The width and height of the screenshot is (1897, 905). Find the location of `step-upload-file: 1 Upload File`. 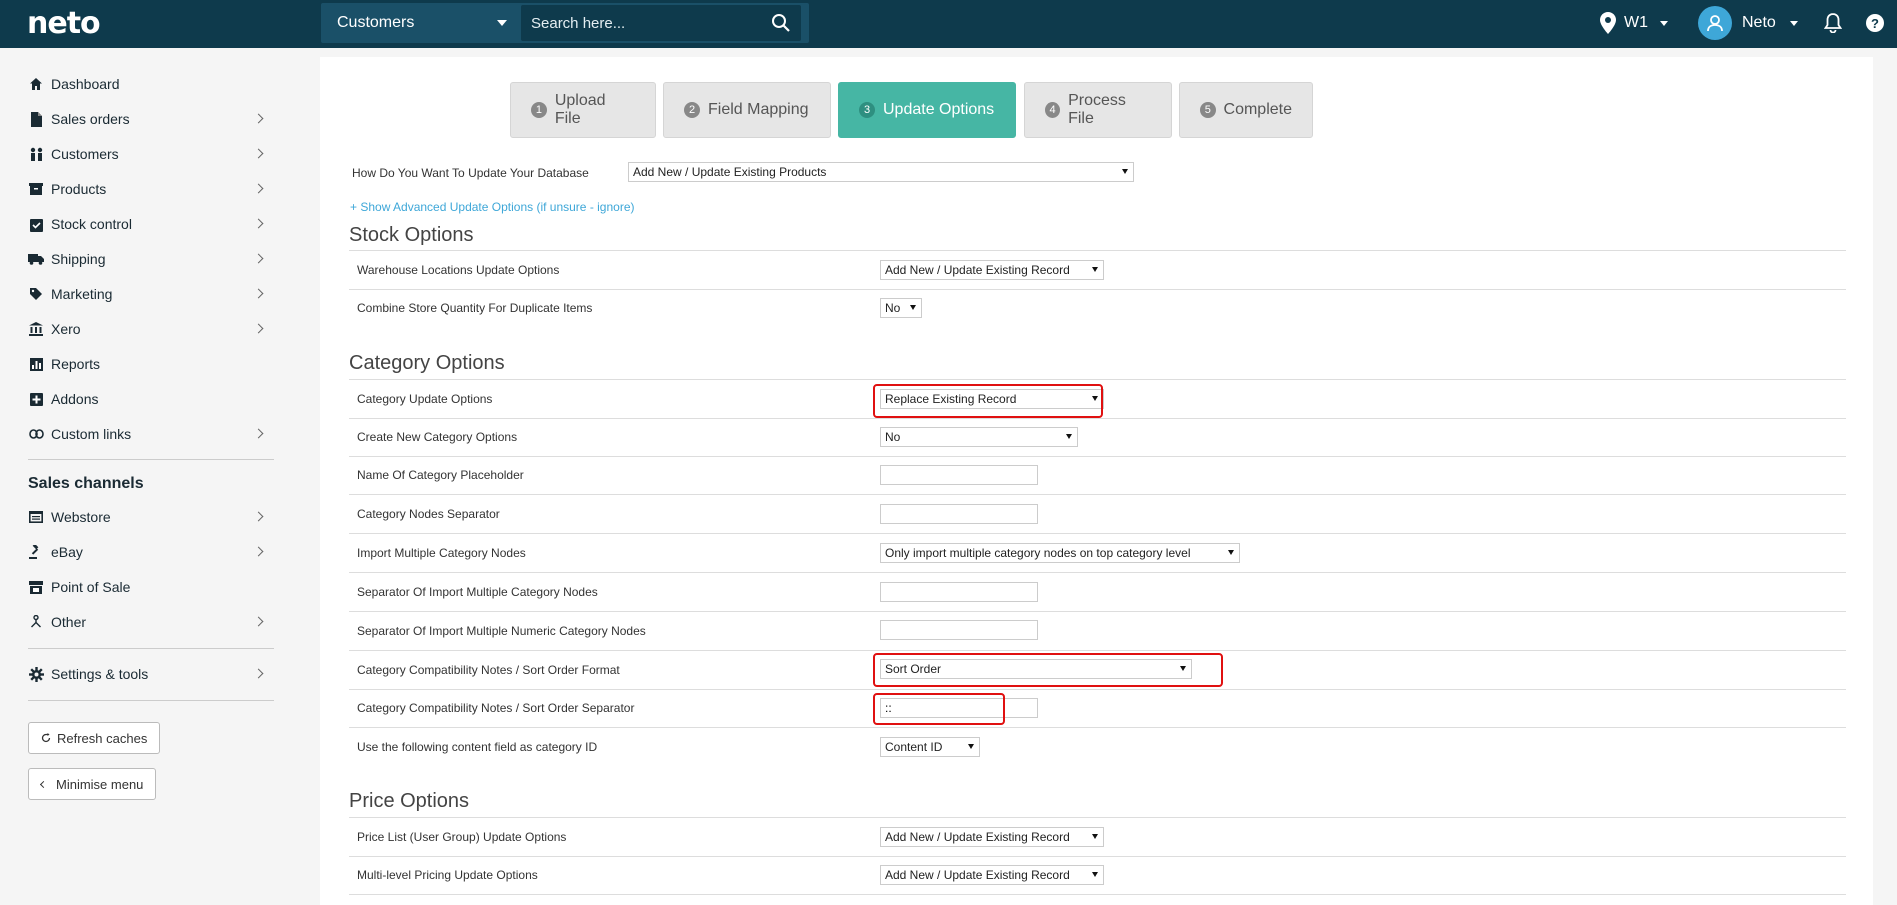

step-upload-file: 1 Upload File is located at coordinates (583, 110).